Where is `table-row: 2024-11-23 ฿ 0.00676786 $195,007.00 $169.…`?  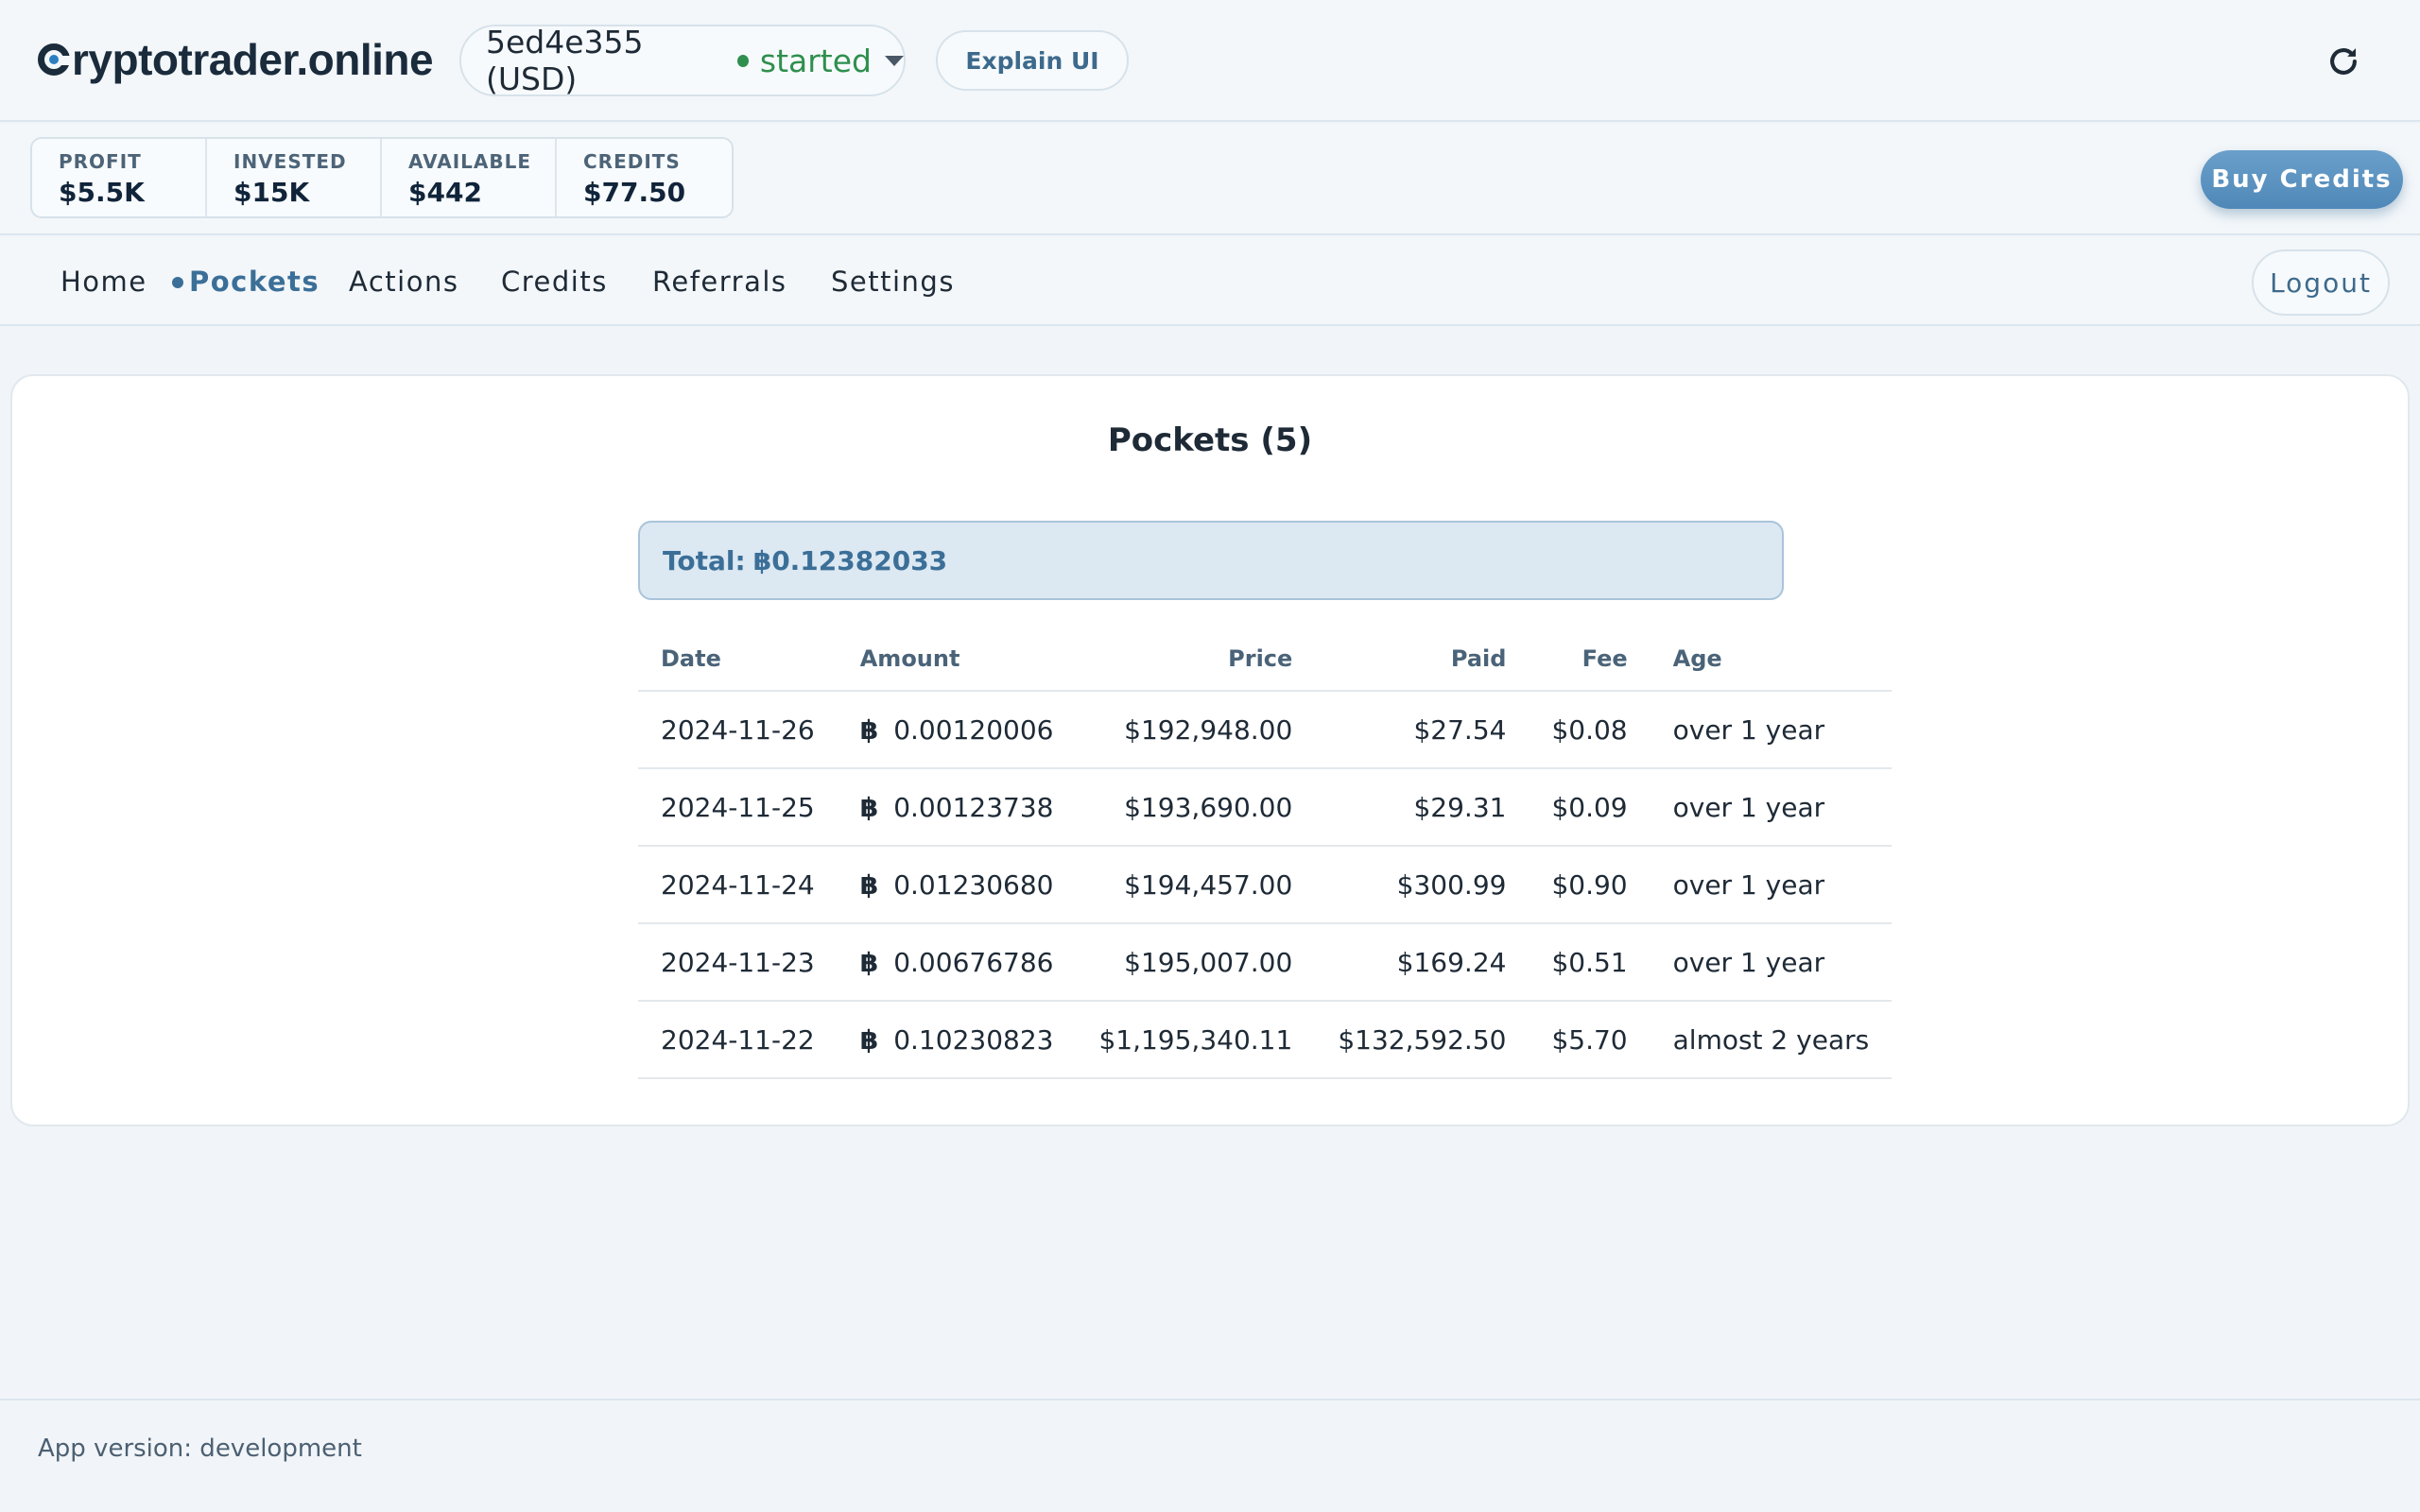 table-row: 2024-11-23 ฿ 0.00676786 $195,007.00 $169.… is located at coordinates (1265, 962).